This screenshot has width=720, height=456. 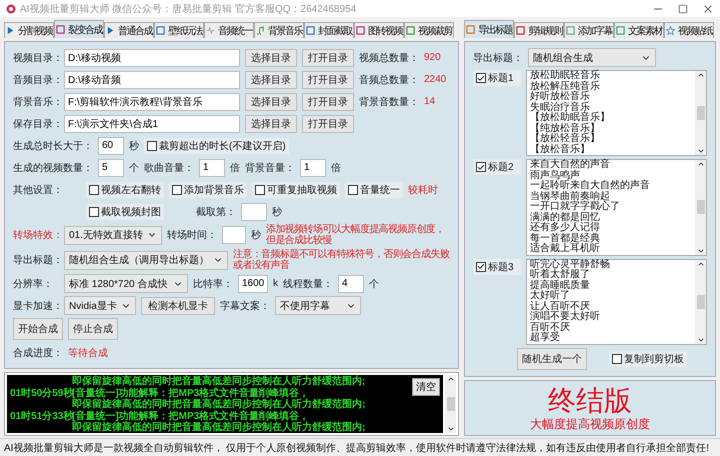 I want to click on checkbox: 视频左右翻转, so click(x=125, y=190).